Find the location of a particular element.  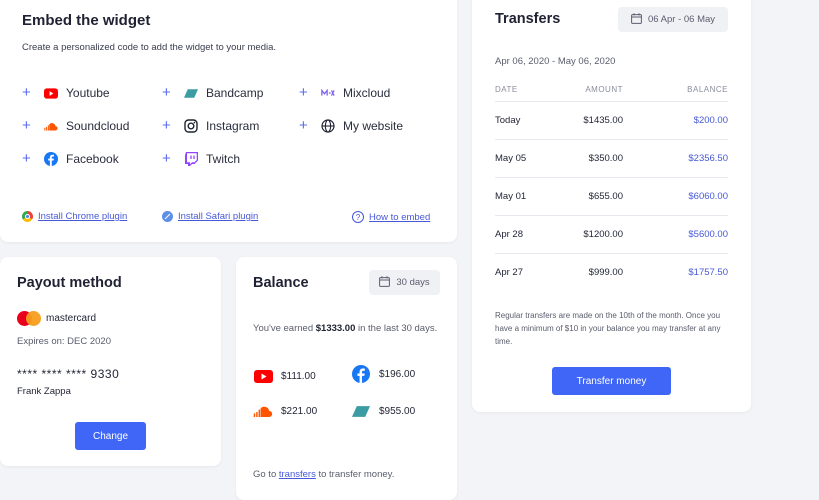

chrome-icon is located at coordinates (27, 216).